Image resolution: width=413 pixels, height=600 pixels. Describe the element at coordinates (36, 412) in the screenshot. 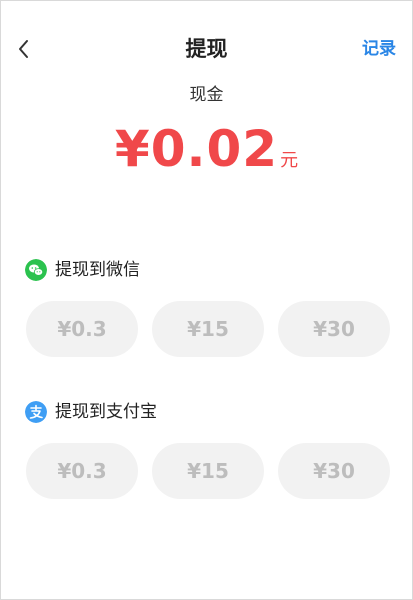

I see `alipay-icon` at that location.